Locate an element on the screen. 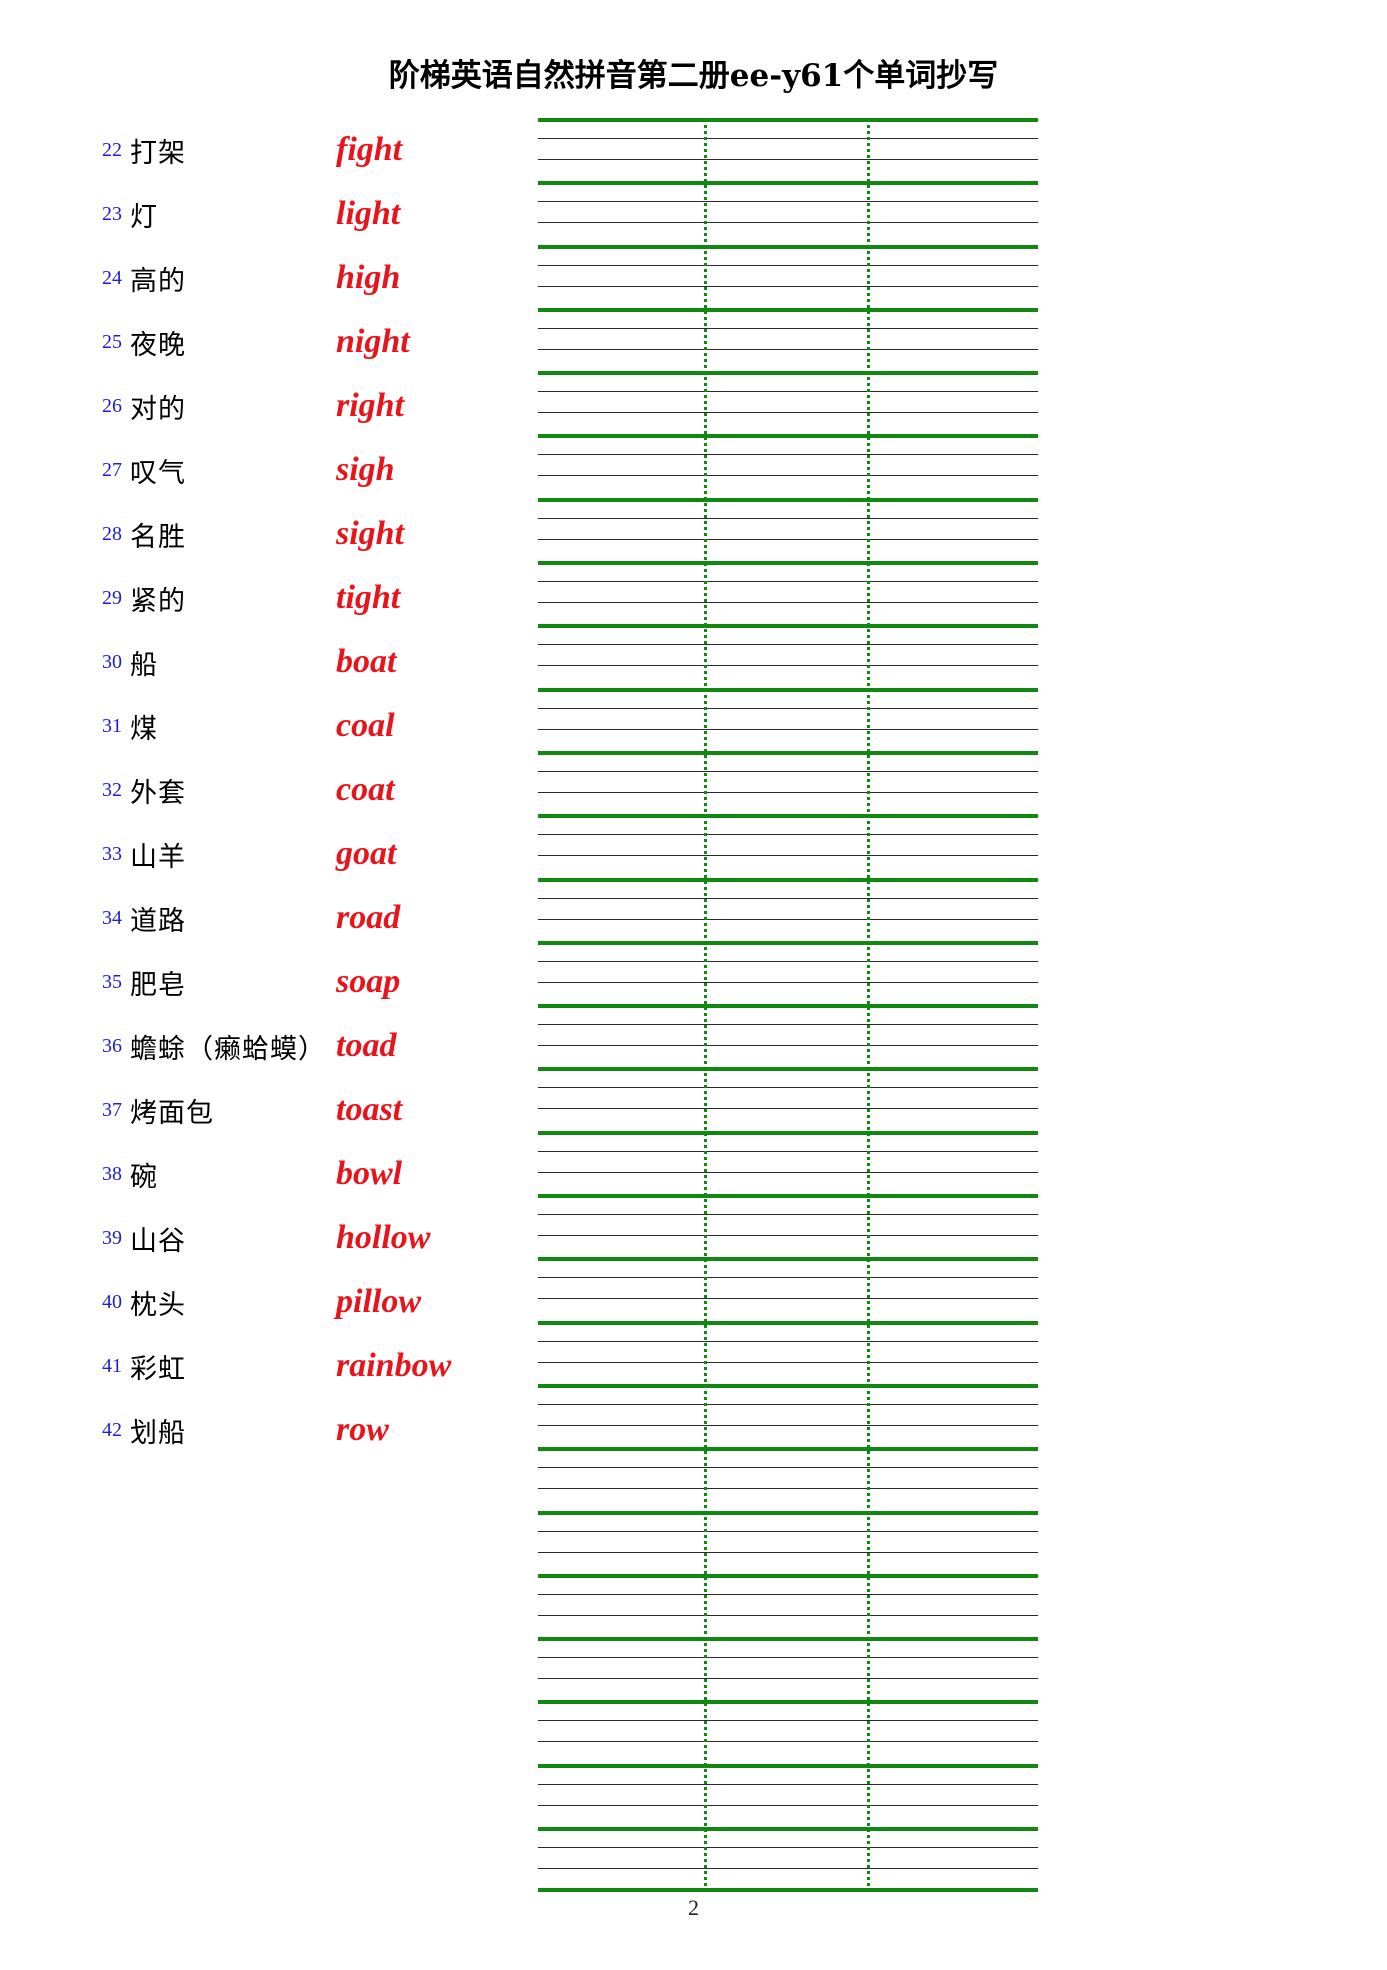 The width and height of the screenshot is (1387, 1970). row-index: 26 is located at coordinates (112, 405).